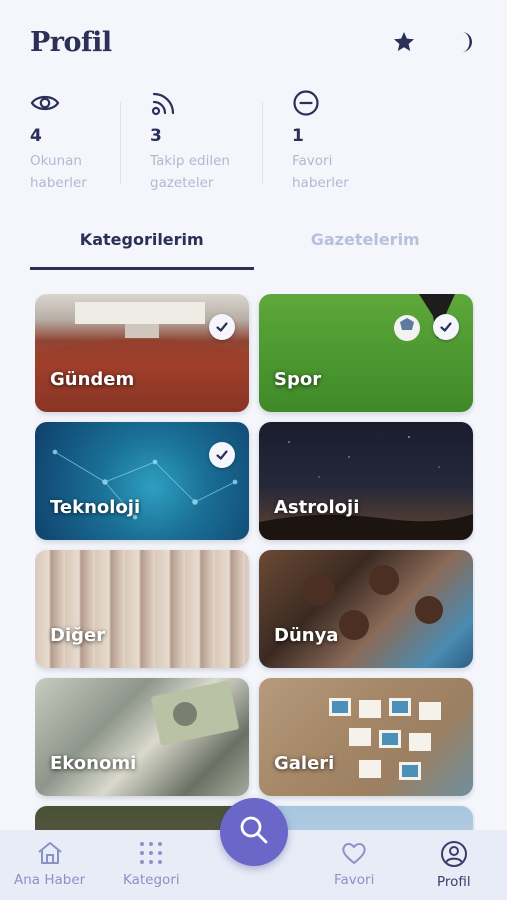  What do you see at coordinates (341, 103) in the screenshot?
I see `minus-circle-icon` at bounding box center [341, 103].